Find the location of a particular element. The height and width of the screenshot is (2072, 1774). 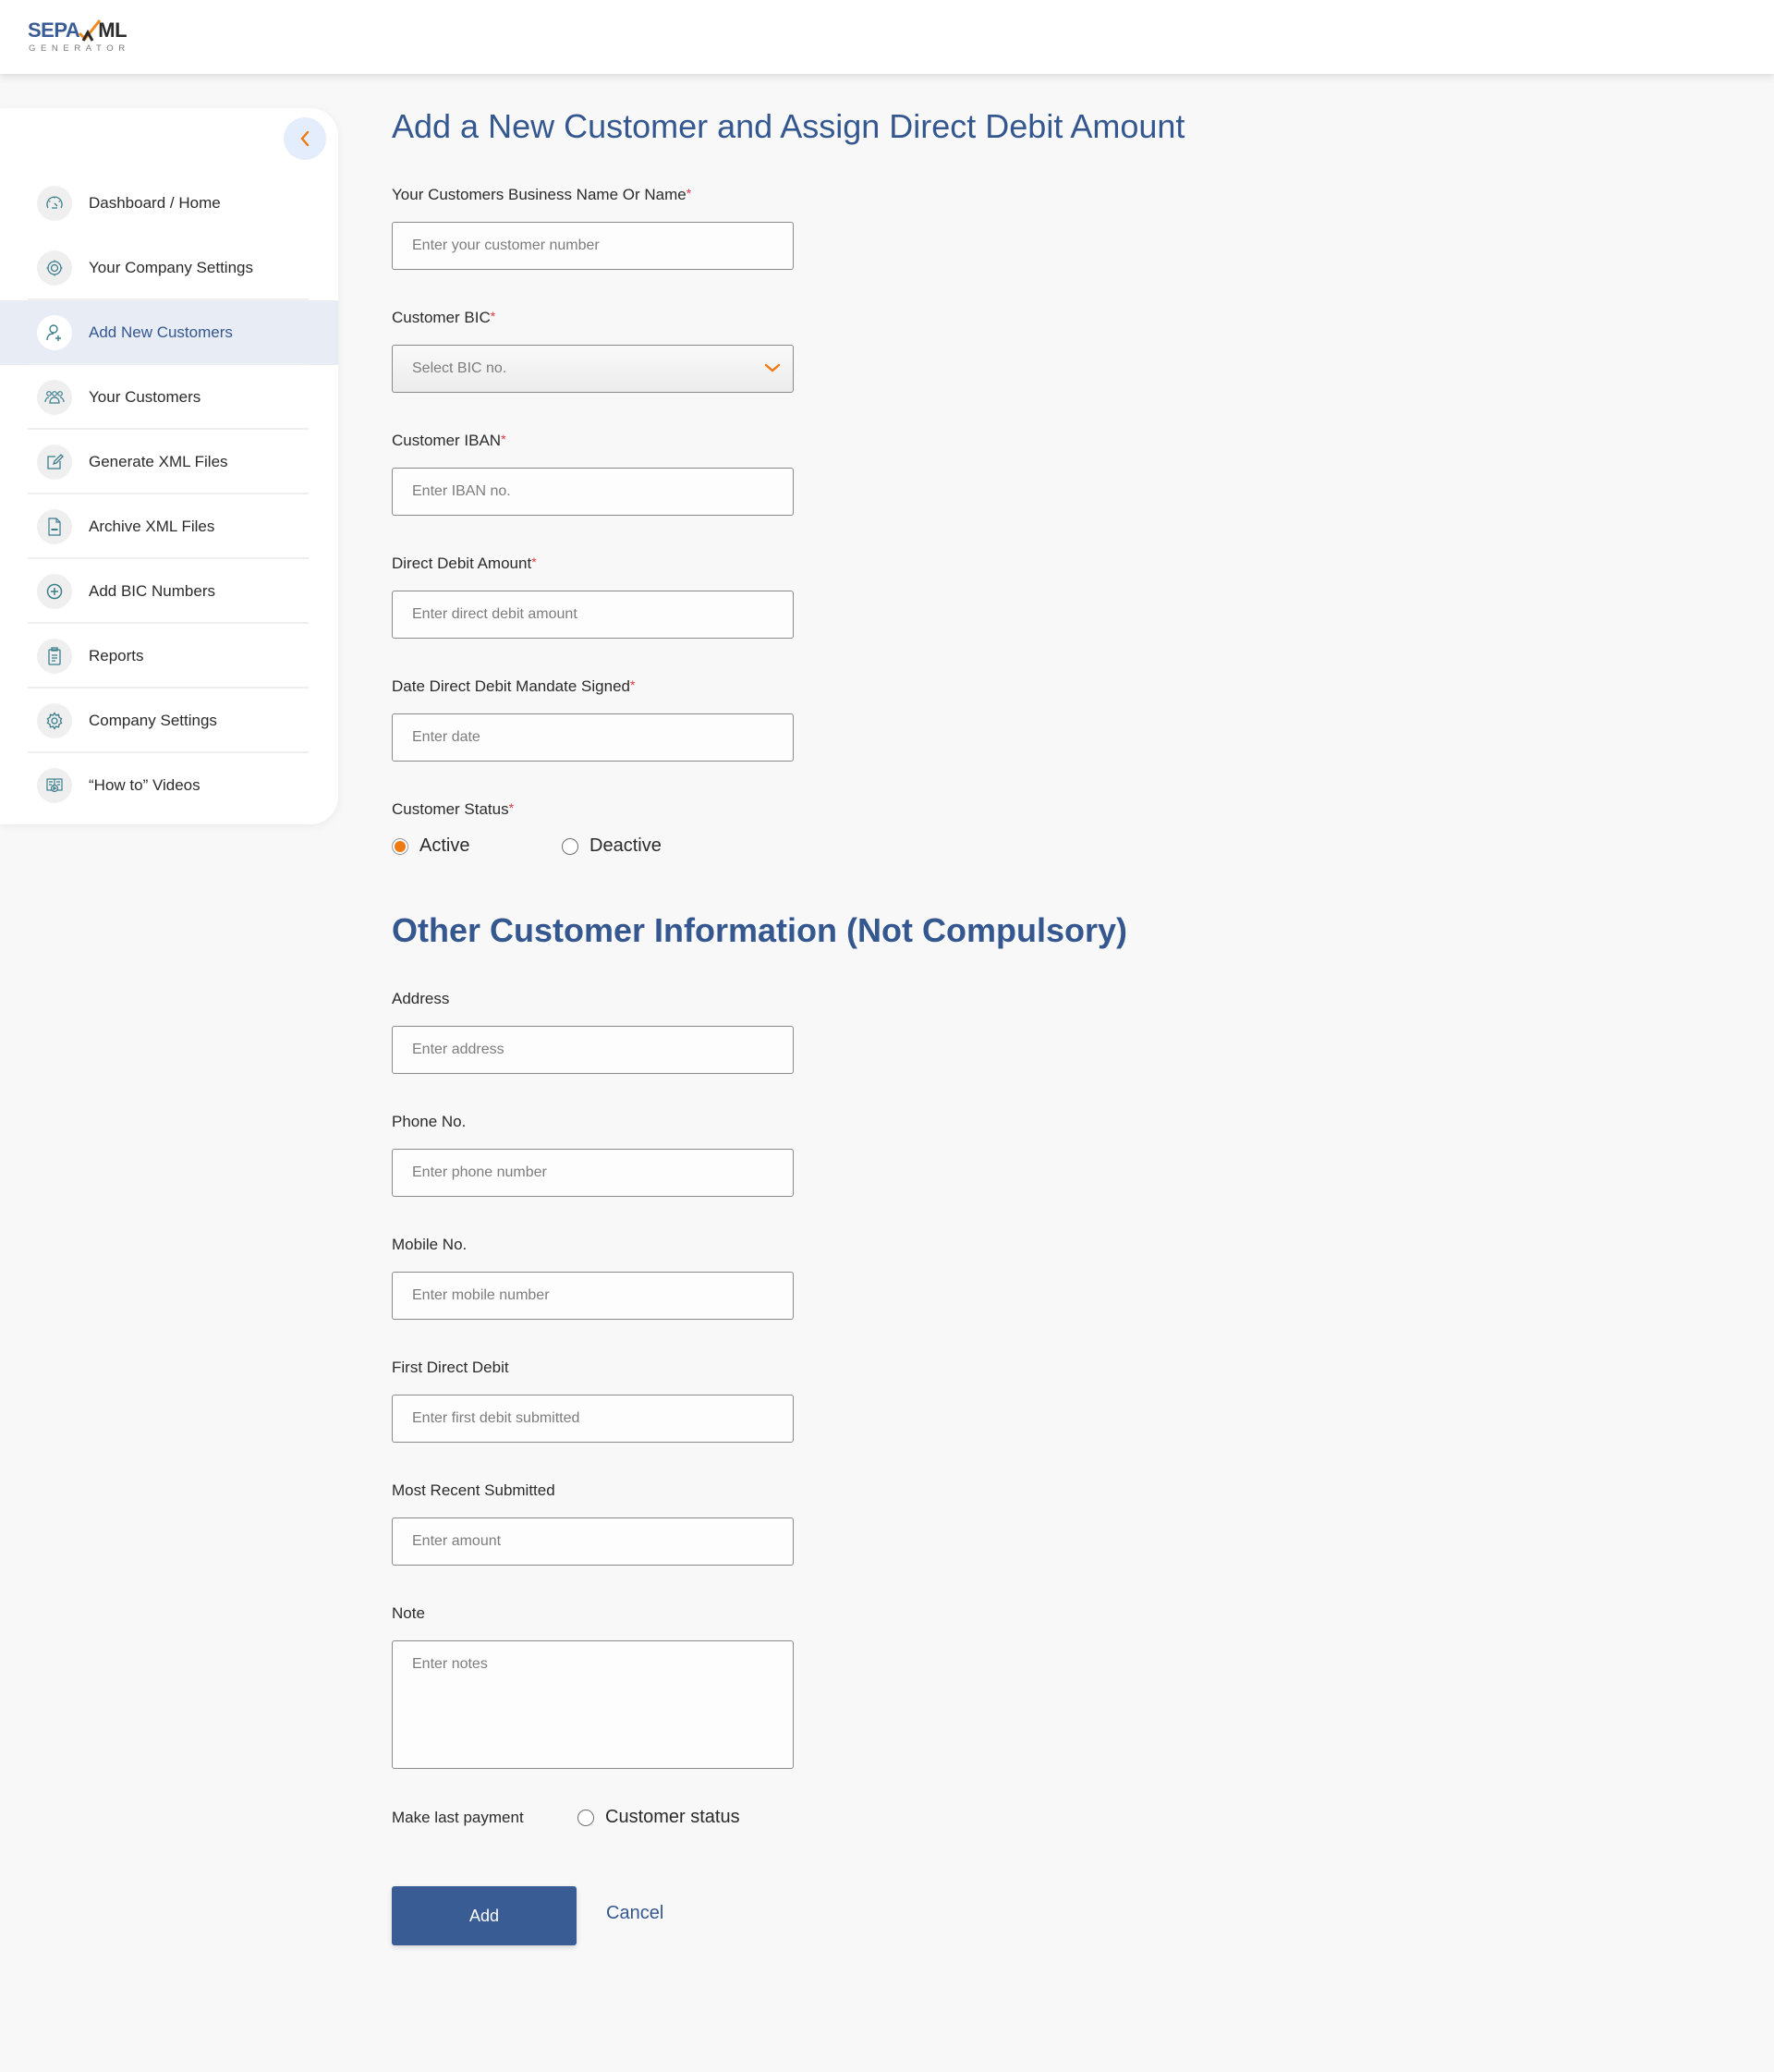

gear-icon is located at coordinates (54, 720).